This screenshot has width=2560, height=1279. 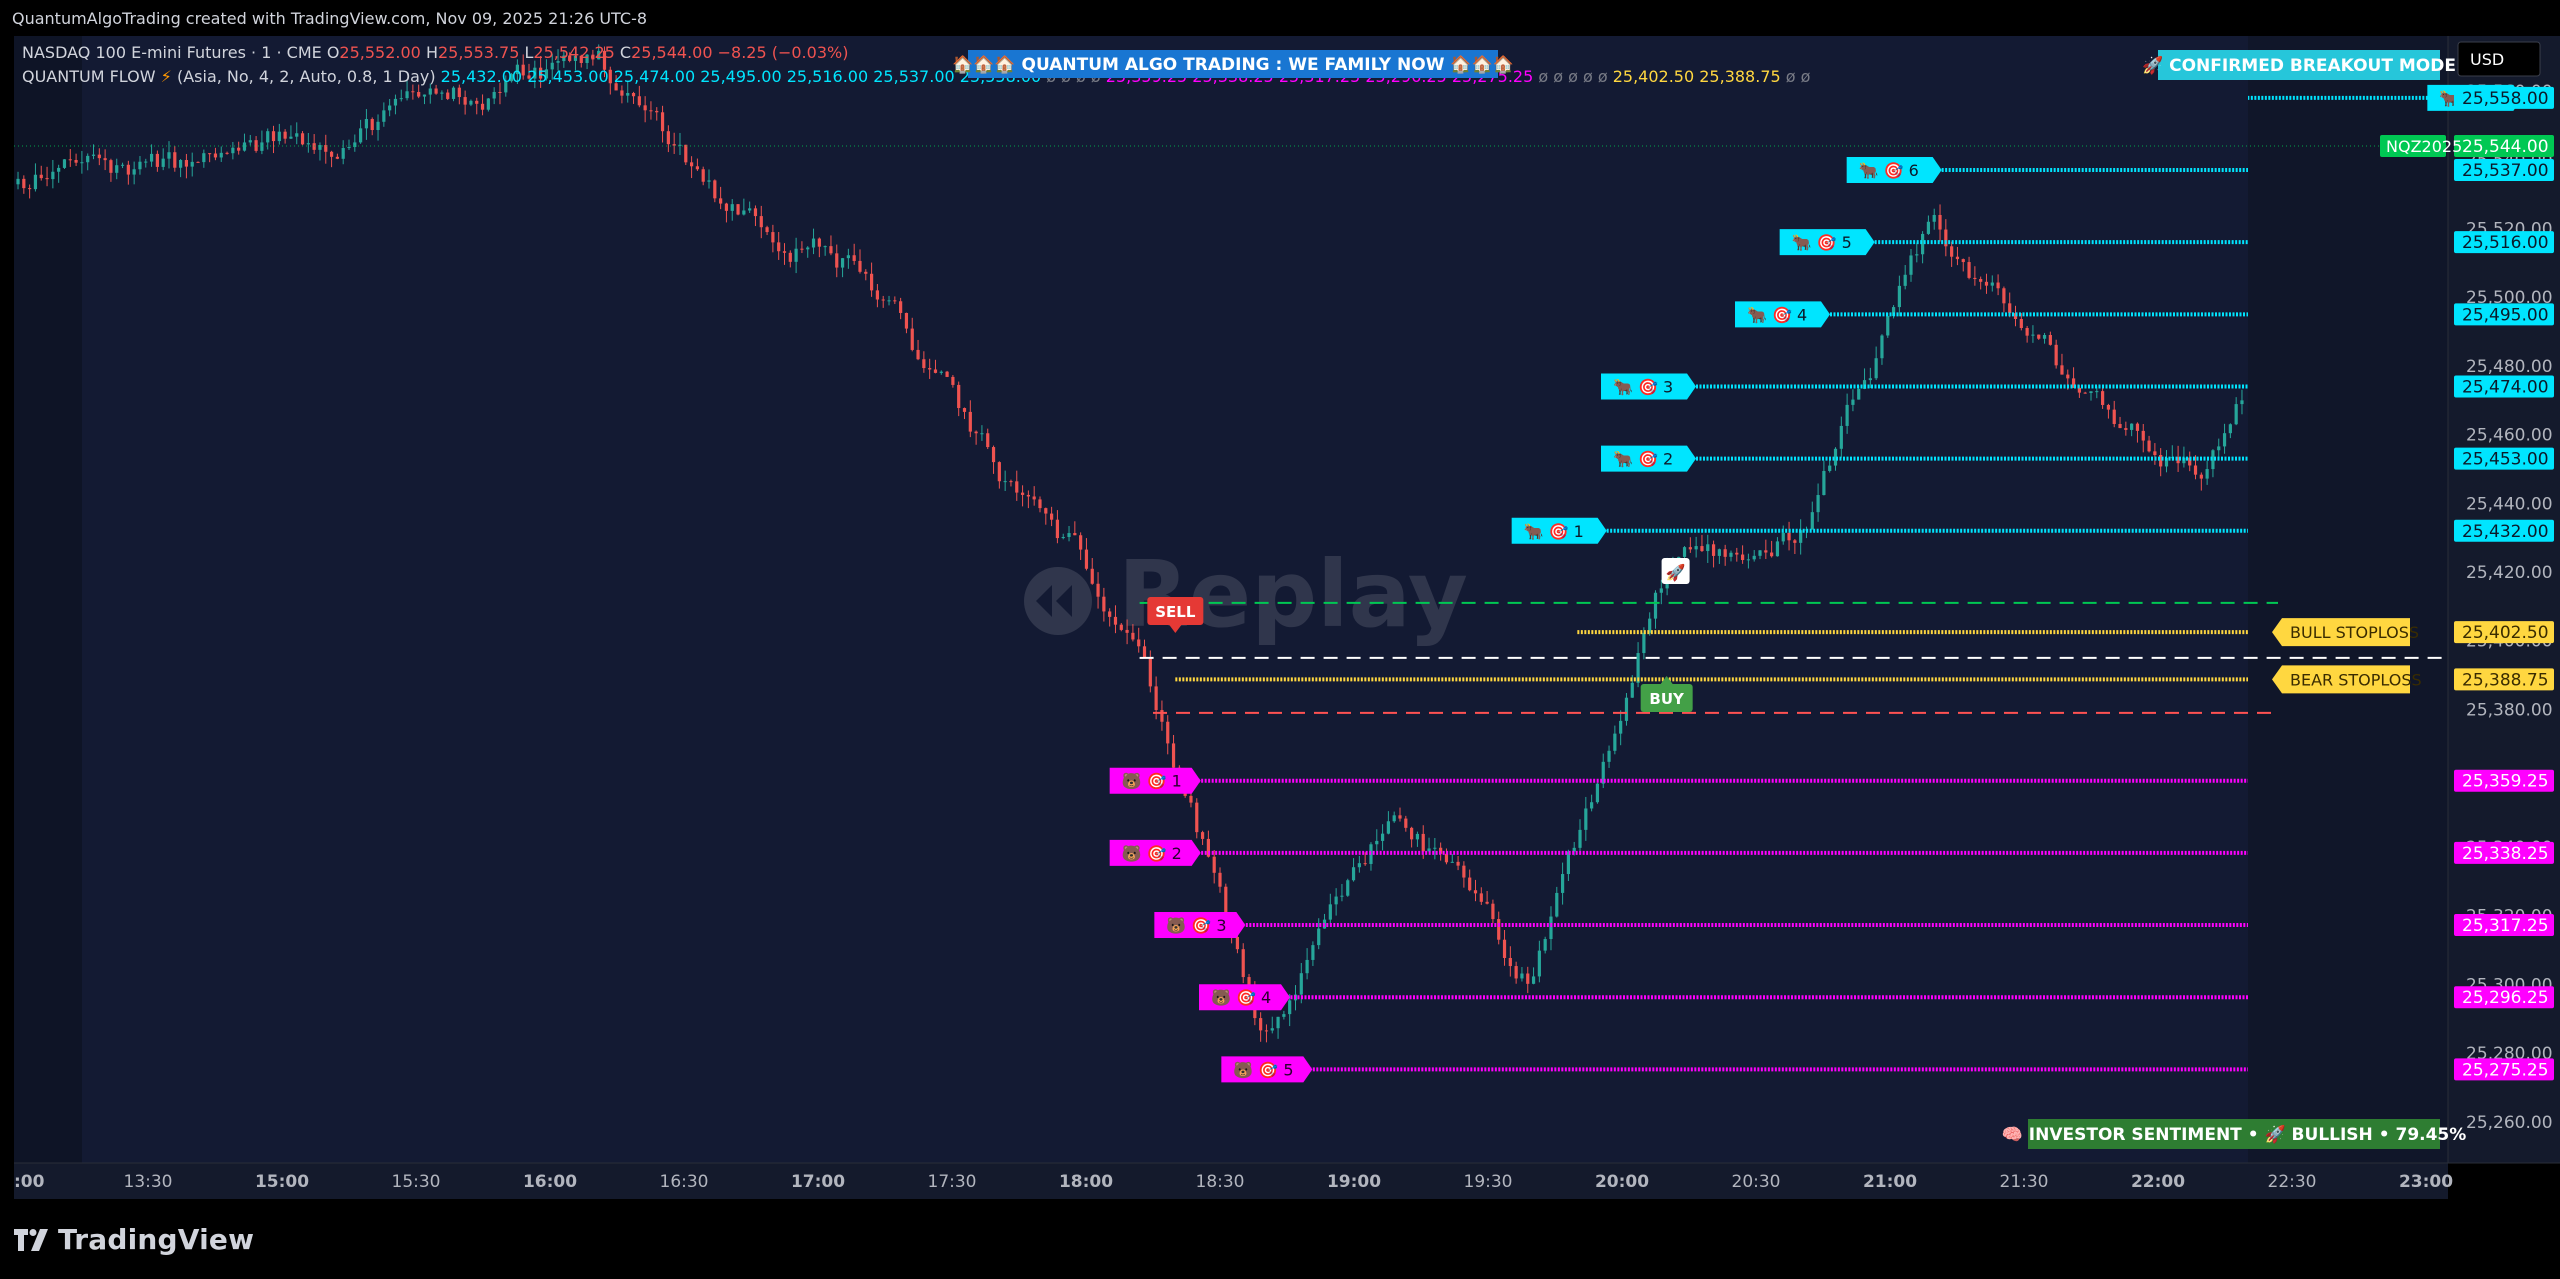 What do you see at coordinates (282, 1182) in the screenshot?
I see `x-tick-label: 15:00` at bounding box center [282, 1182].